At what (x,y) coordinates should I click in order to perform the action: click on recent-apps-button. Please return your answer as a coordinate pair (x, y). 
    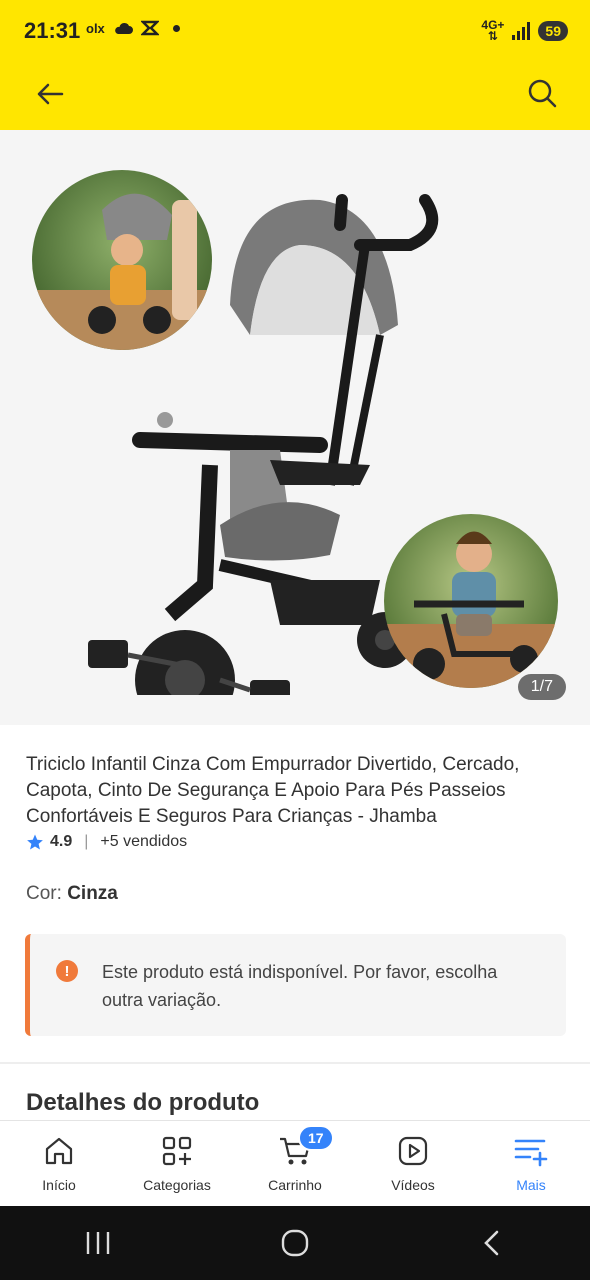
    Looking at the image, I should click on (98, 1243).